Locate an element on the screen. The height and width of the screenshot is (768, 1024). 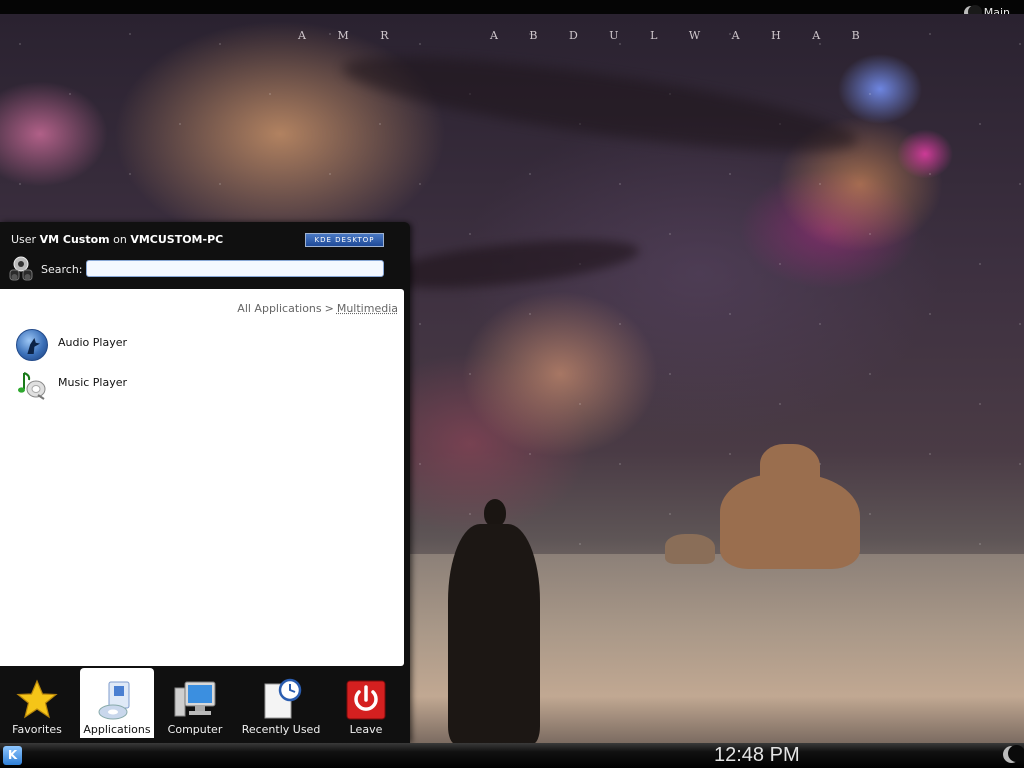
breadcrumb-all-applications: All Applications is located at coordinates (279, 308).